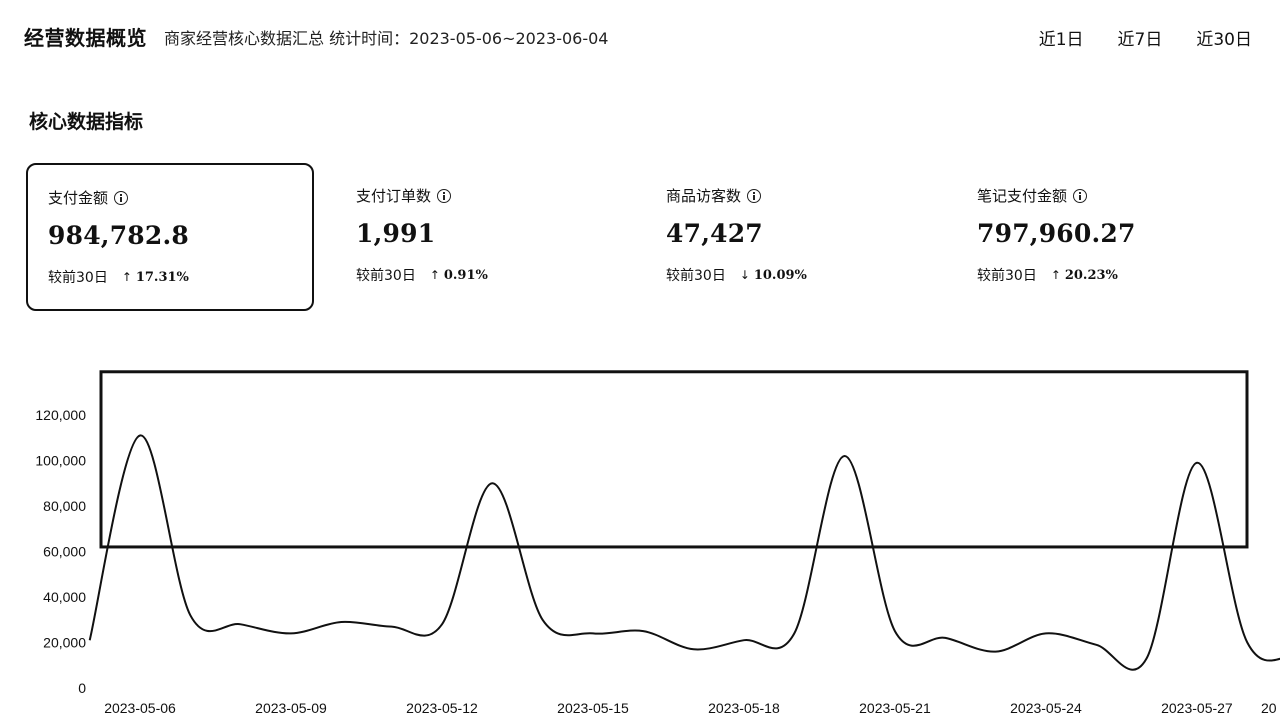 The image size is (1280, 725). What do you see at coordinates (1046, 708) in the screenshot?
I see `x-tick-label: 2023-05-24` at bounding box center [1046, 708].